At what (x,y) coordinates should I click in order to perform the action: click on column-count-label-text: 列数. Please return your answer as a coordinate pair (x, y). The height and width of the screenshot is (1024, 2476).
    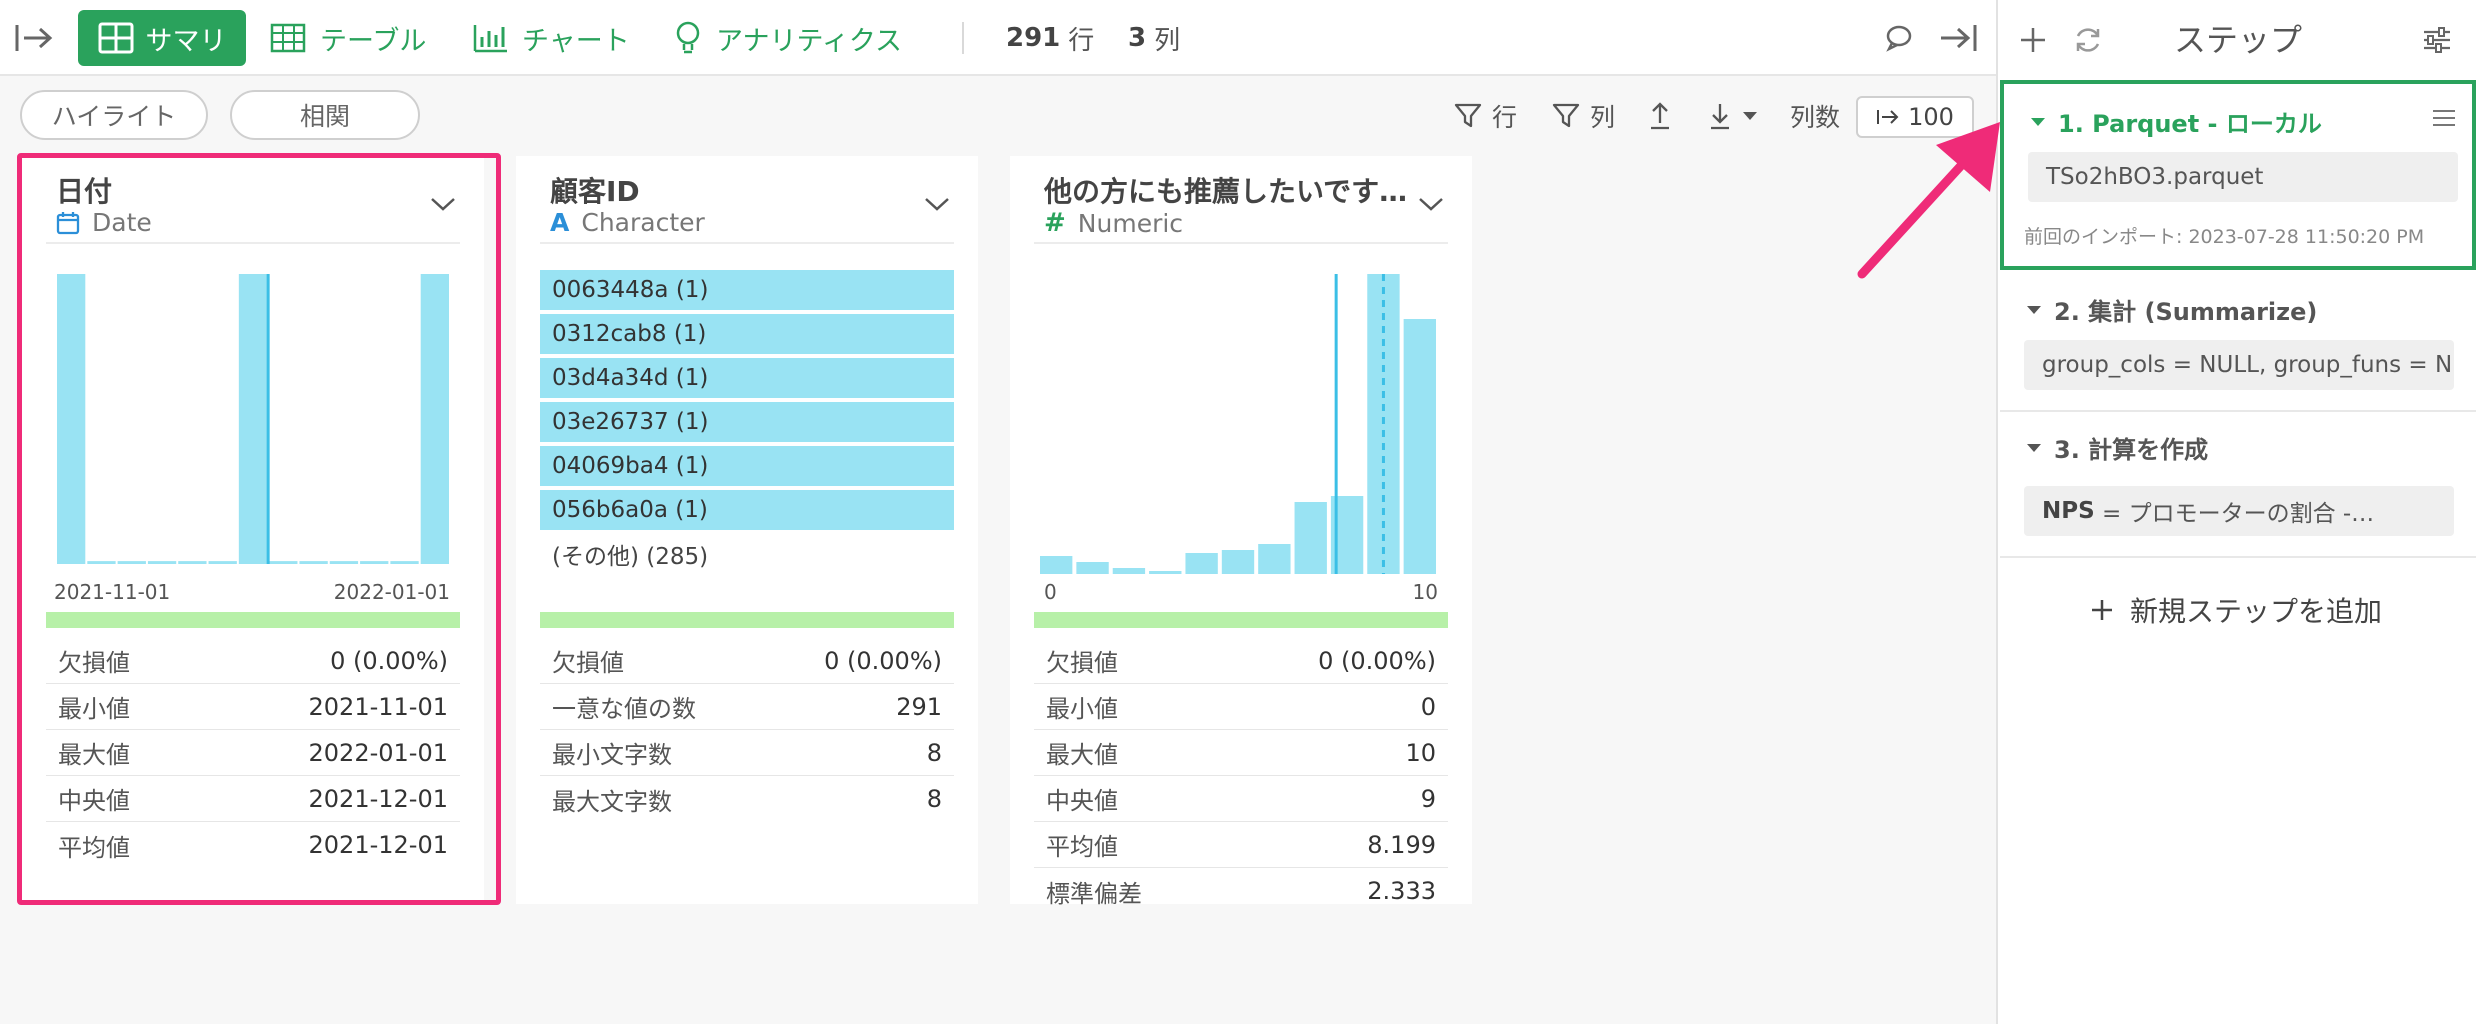
    Looking at the image, I should click on (1815, 117).